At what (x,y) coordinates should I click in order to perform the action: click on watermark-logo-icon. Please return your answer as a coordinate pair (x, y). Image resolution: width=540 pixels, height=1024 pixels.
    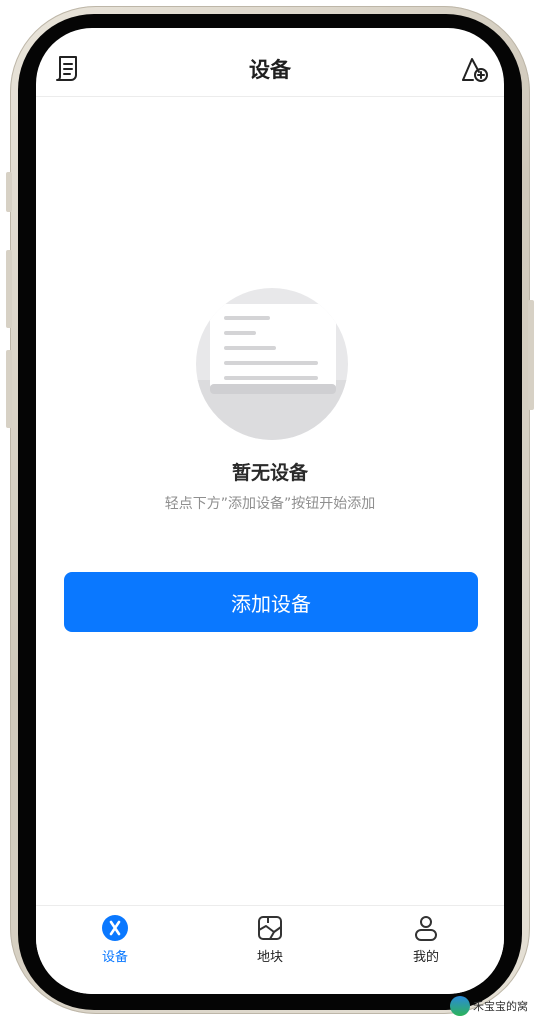
    Looking at the image, I should click on (460, 1006).